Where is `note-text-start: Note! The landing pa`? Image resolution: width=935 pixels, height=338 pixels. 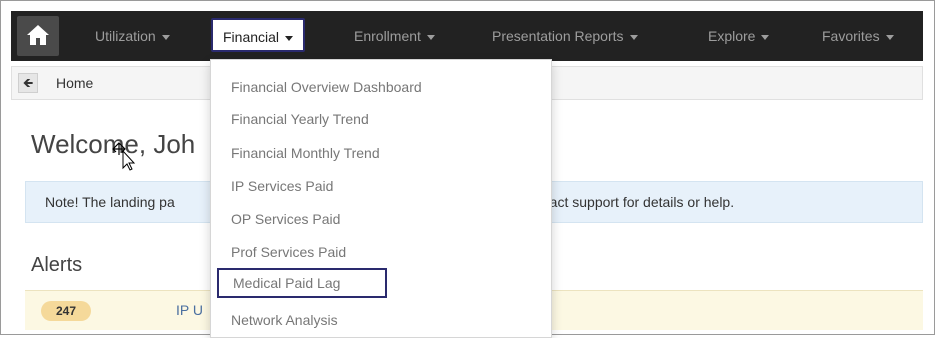
note-text-start: Note! The landing pa is located at coordinates (110, 202).